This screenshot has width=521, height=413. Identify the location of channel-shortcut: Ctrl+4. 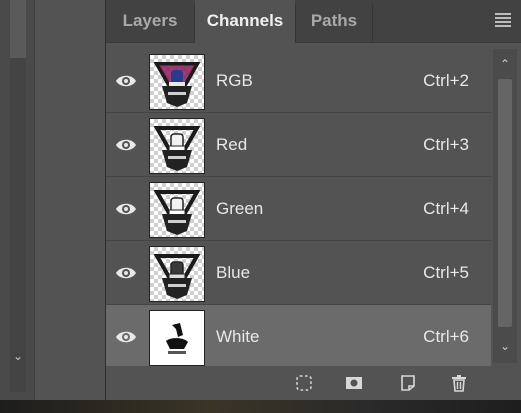
(446, 208).